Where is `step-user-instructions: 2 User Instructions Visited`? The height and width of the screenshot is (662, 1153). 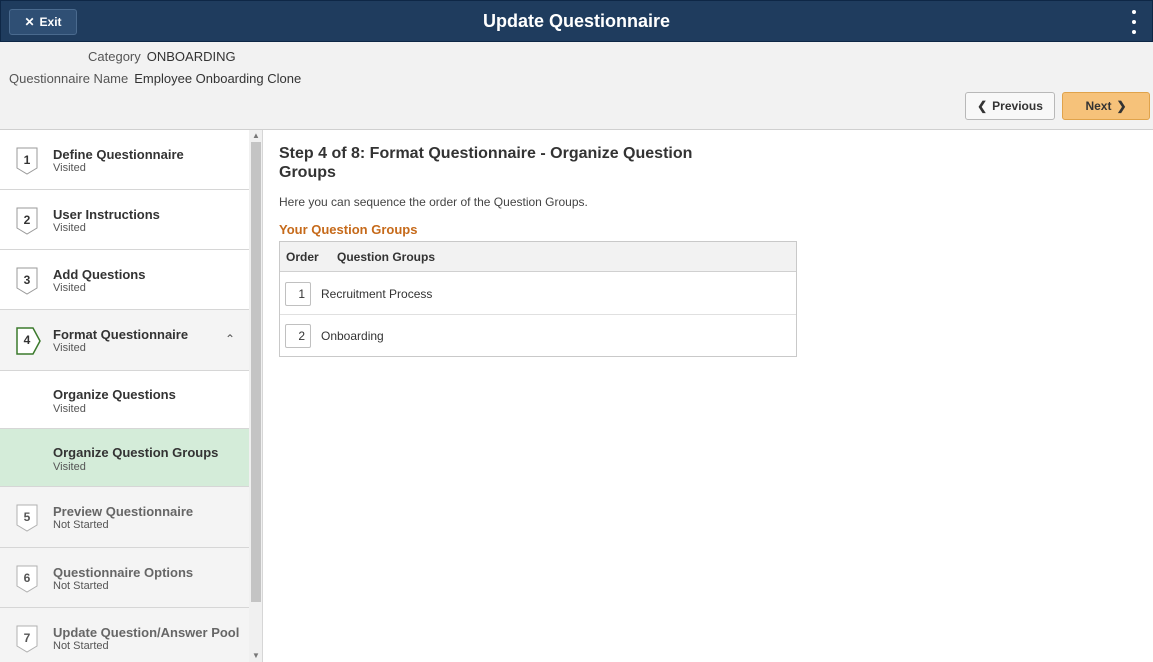
step-user-instructions: 2 User Instructions Visited is located at coordinates (124, 220).